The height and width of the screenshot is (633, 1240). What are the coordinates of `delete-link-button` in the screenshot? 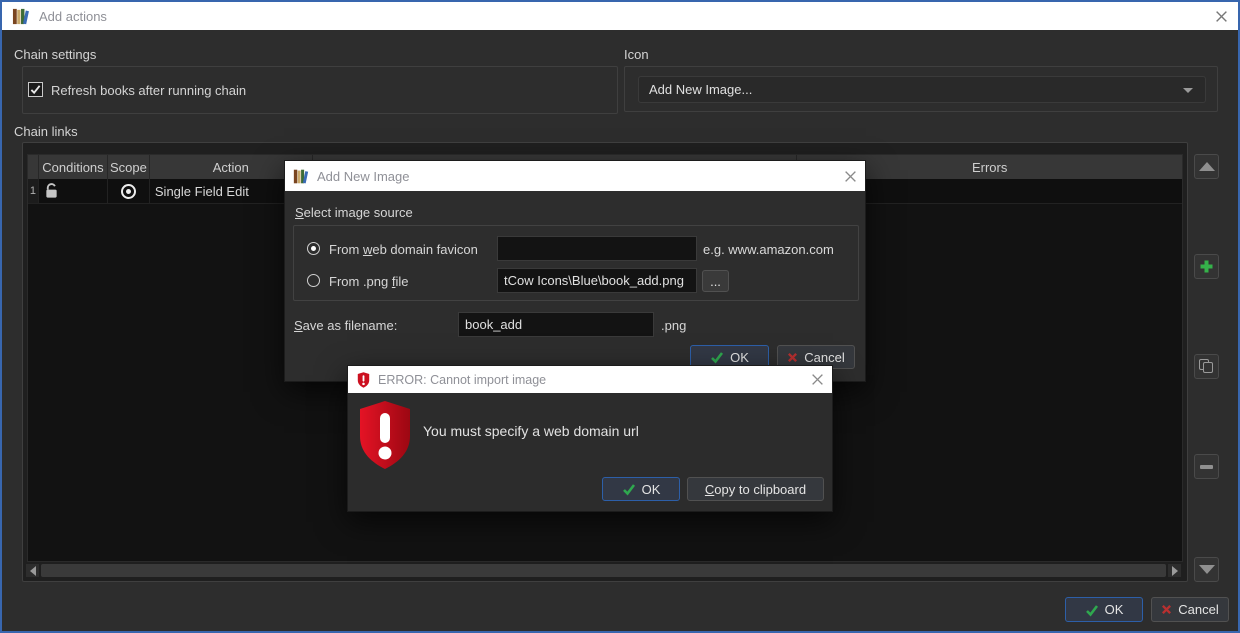 It's located at (1206, 466).